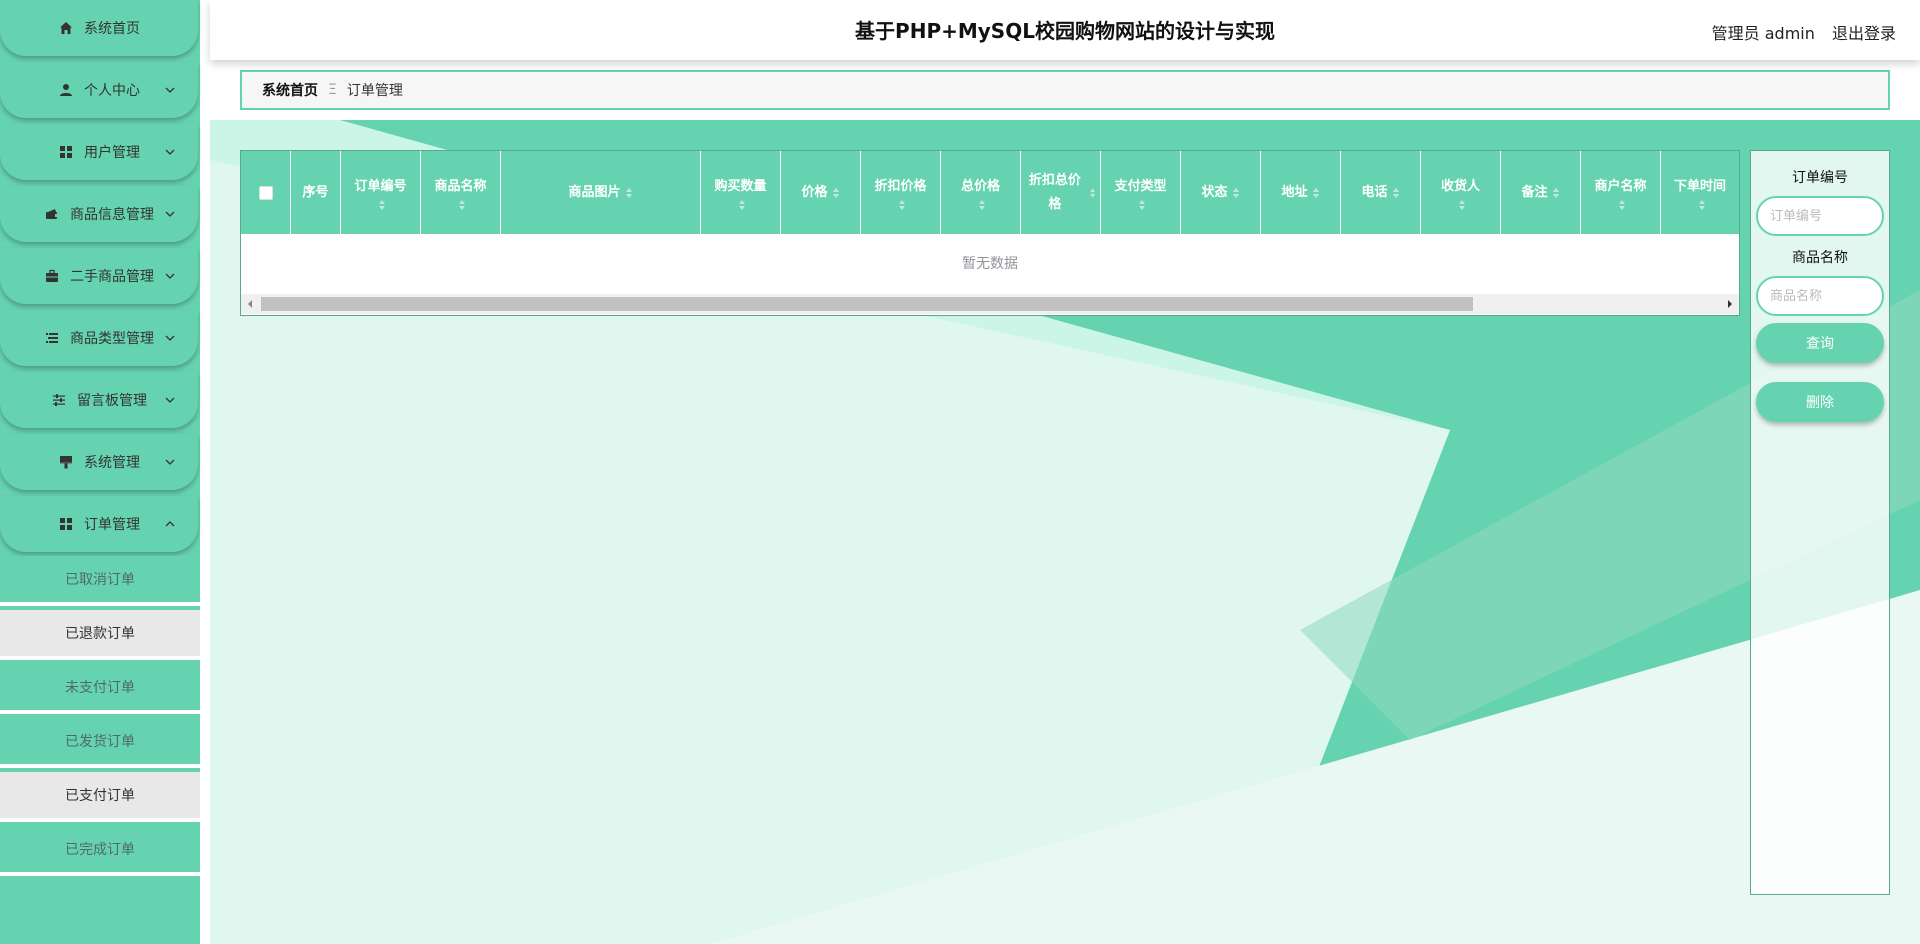  I want to click on delete-button: 删除, so click(1820, 402).